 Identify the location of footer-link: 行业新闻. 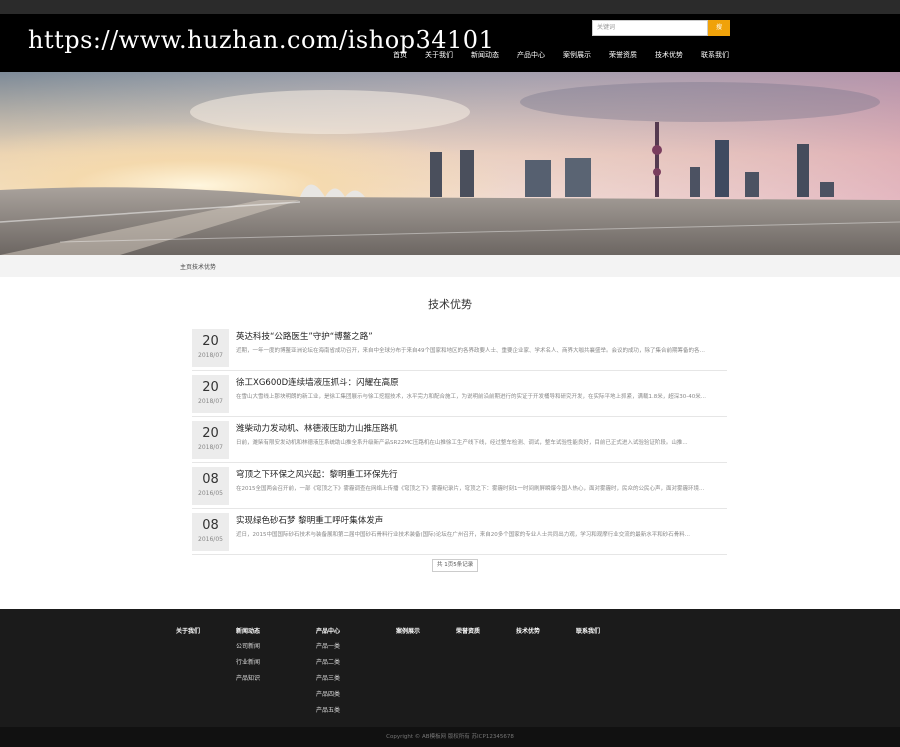
(248, 661).